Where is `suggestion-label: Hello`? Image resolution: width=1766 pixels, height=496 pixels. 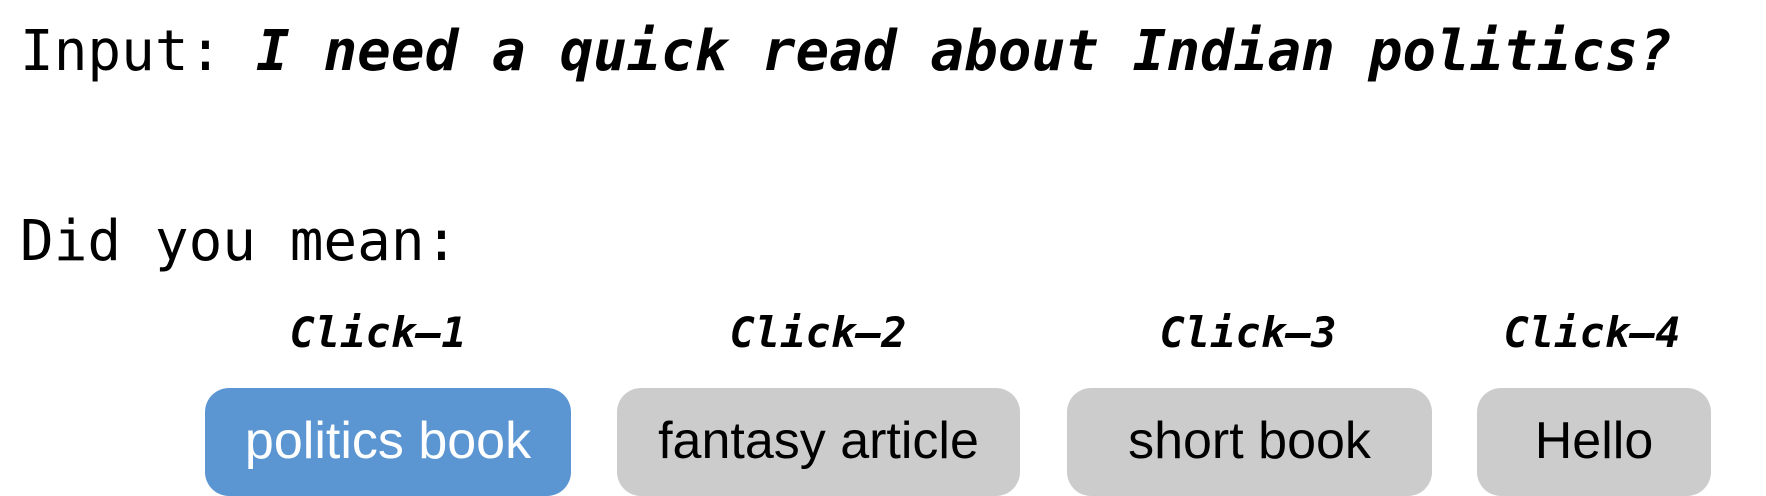 suggestion-label: Hello is located at coordinates (1594, 441).